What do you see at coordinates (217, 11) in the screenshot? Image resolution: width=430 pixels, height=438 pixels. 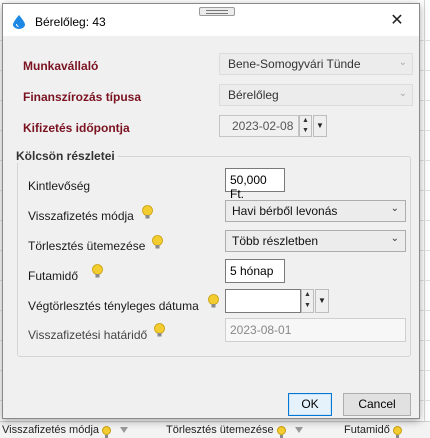 I see `drag-grip-icon` at bounding box center [217, 11].